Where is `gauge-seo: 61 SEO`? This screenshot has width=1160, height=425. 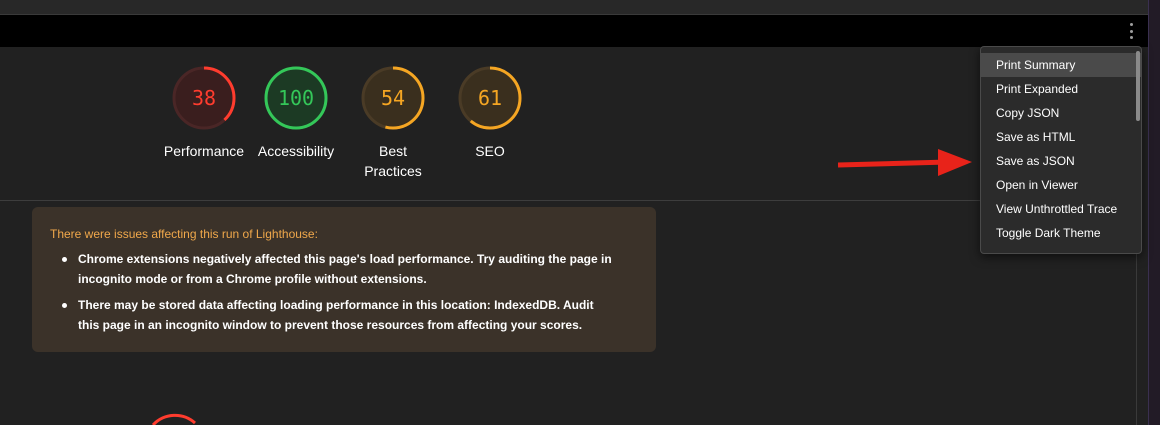
gauge-seo: 61 SEO is located at coordinates (490, 113).